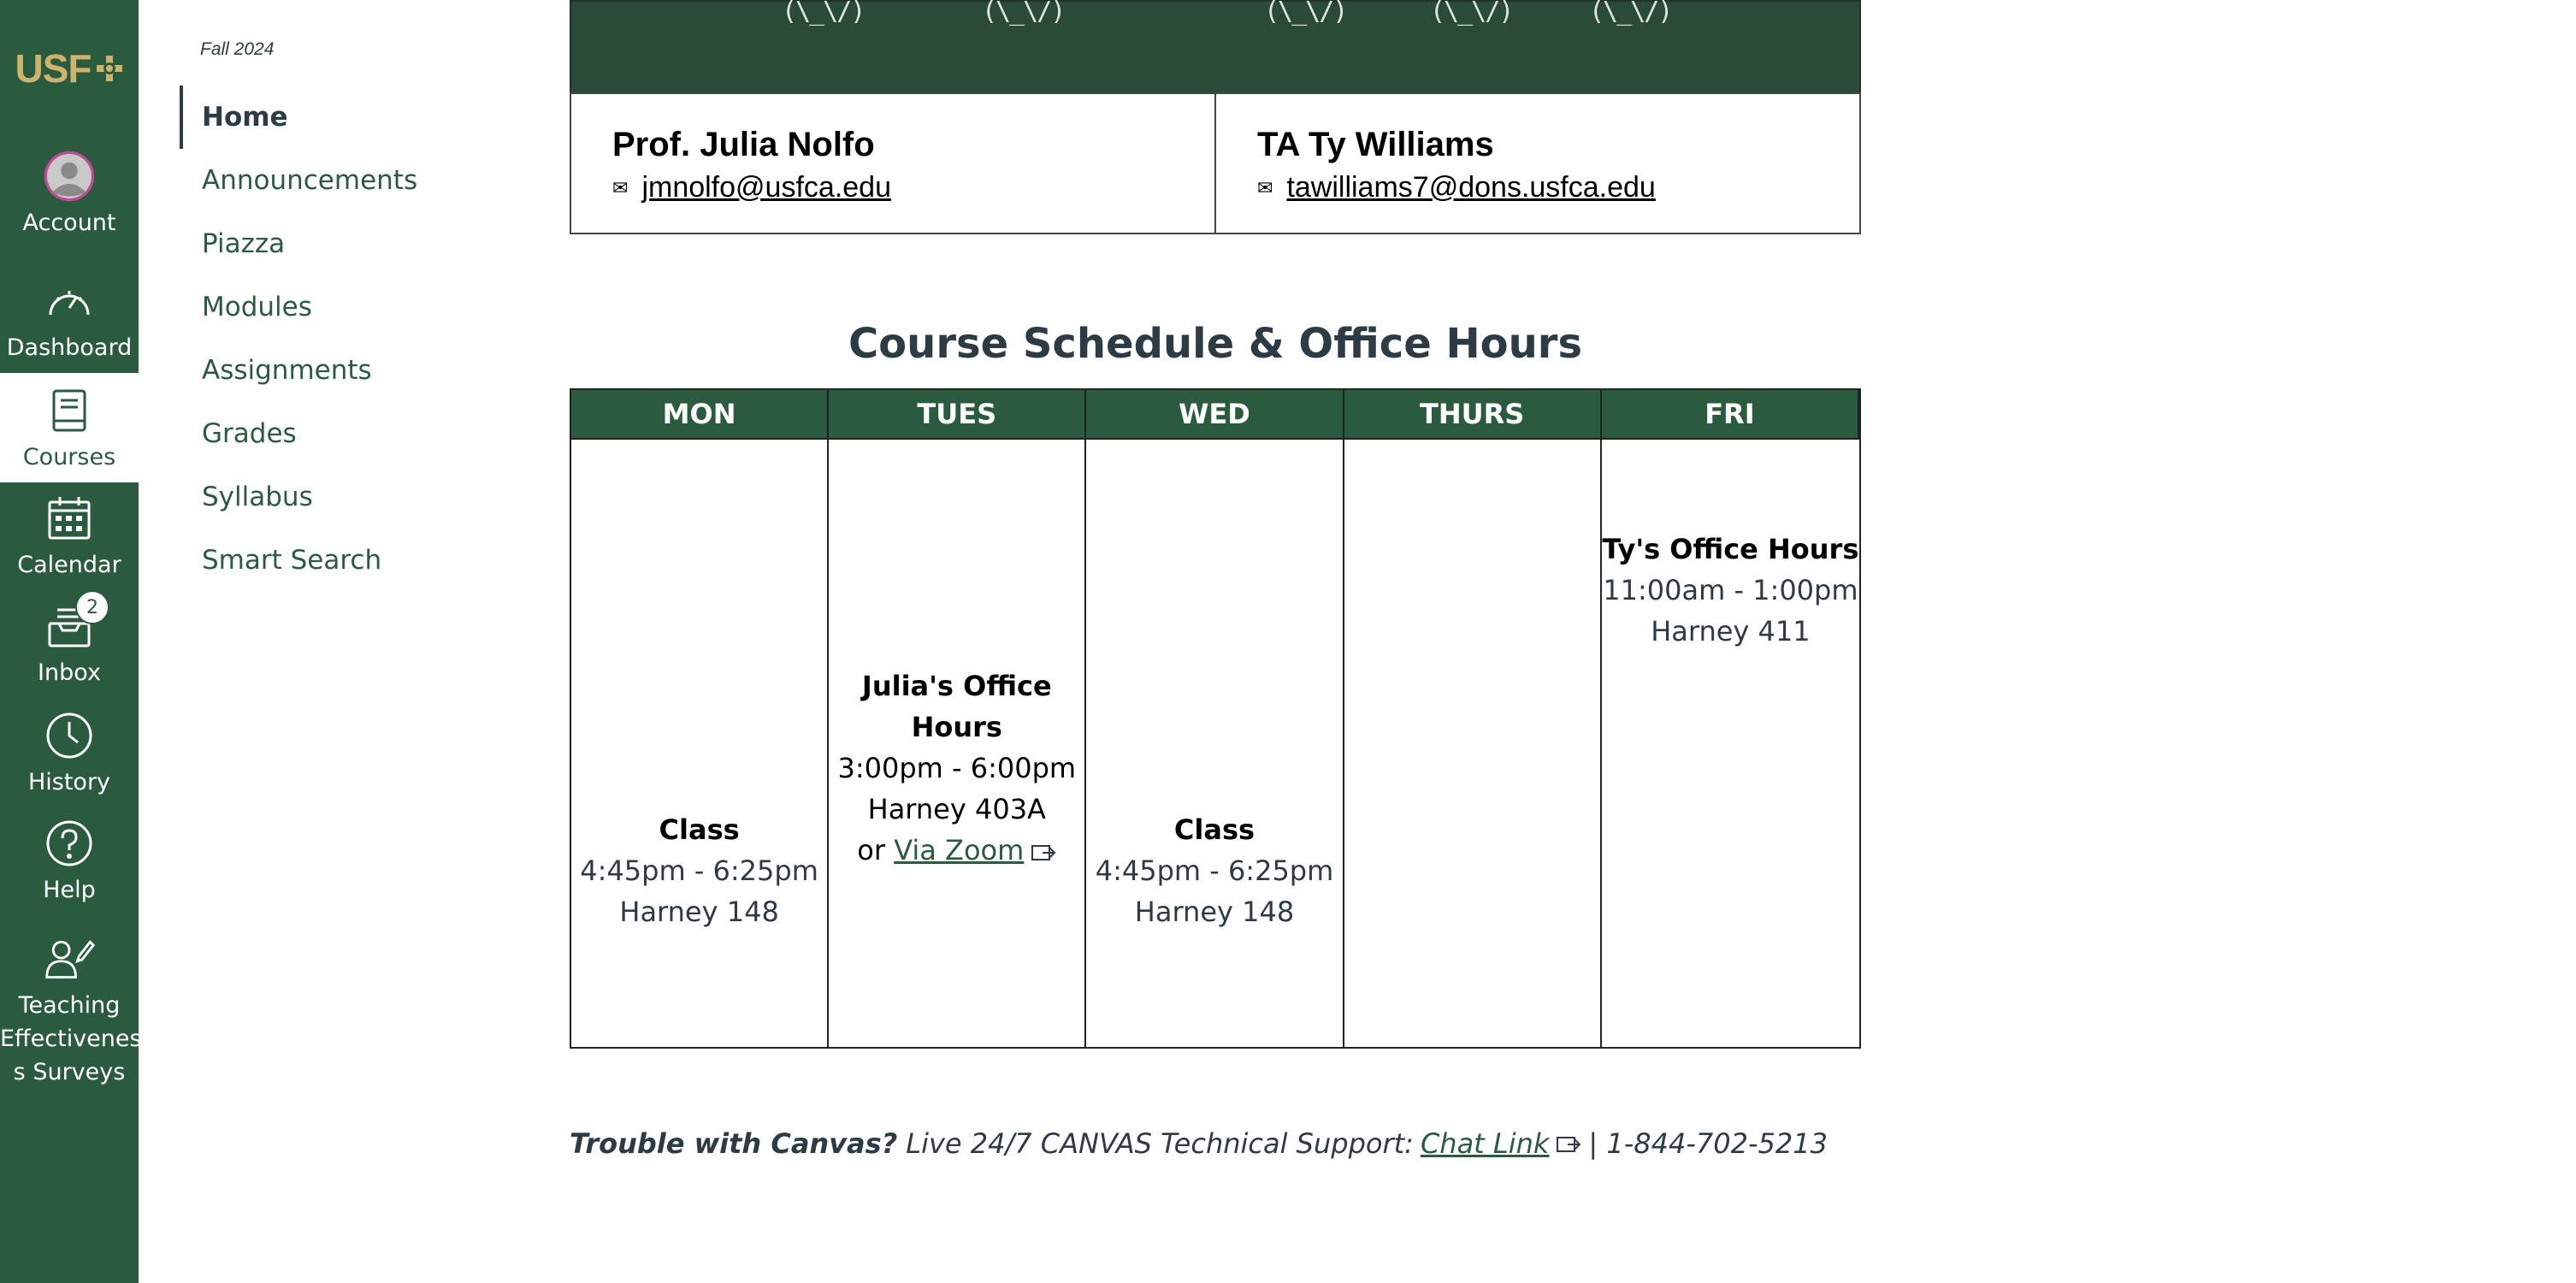 This screenshot has height=1283, width=2576. Describe the element at coordinates (700, 415) in the screenshot. I see `schedule-header-mon: MON` at that location.